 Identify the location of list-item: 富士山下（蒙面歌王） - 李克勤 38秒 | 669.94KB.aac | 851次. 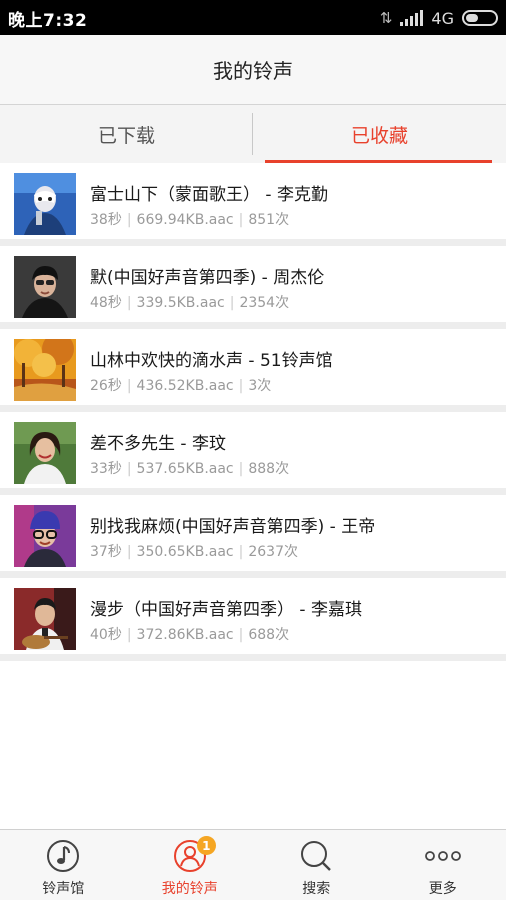
(253, 204).